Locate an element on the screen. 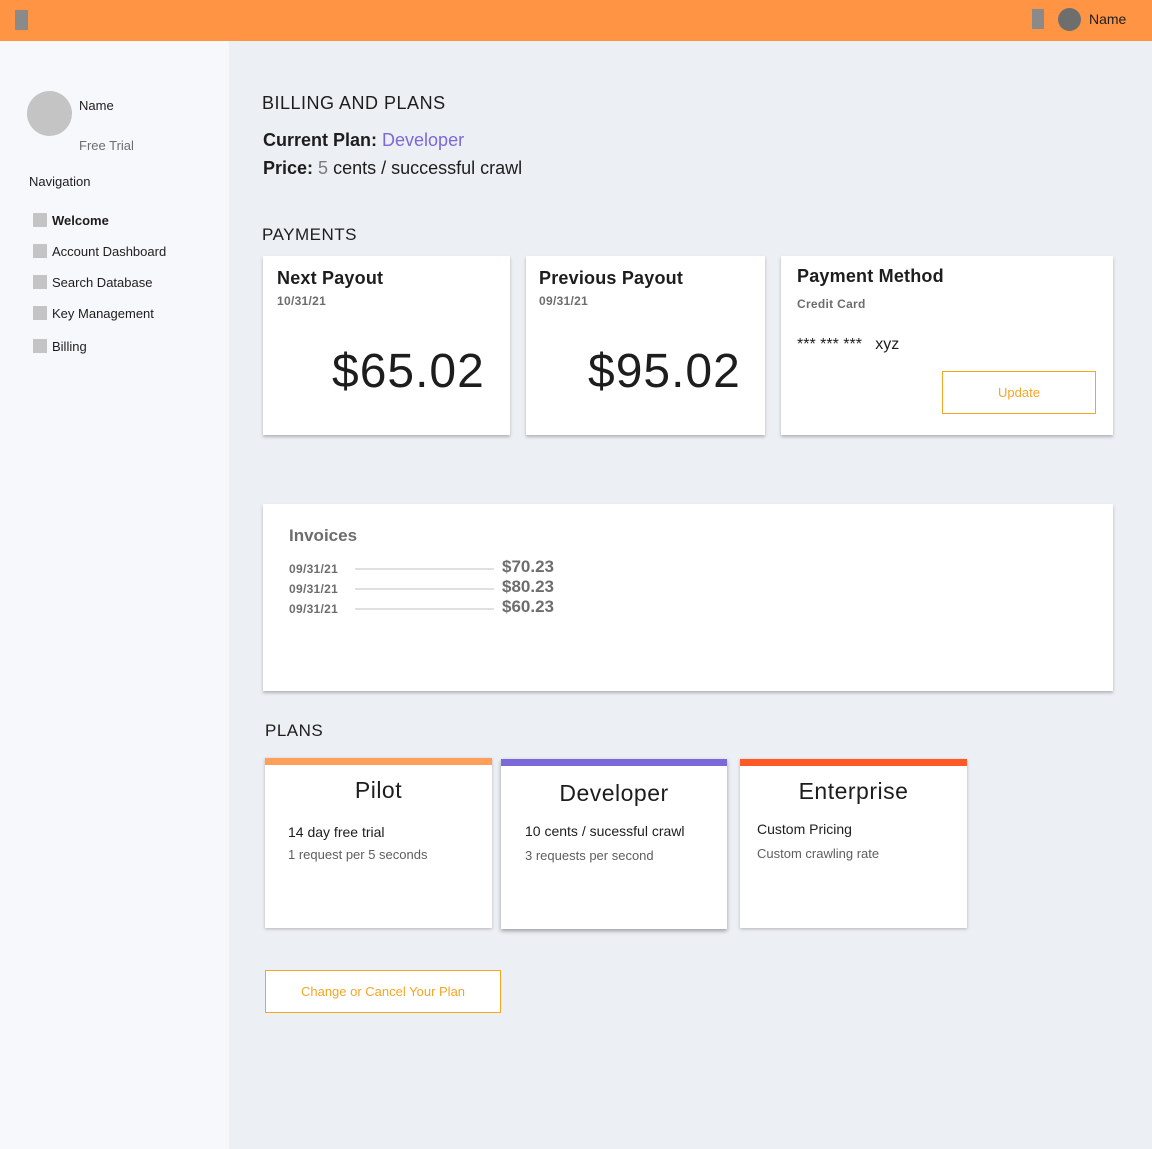 The image size is (1152, 1149). payment-method-title: Payment Method is located at coordinates (870, 276).